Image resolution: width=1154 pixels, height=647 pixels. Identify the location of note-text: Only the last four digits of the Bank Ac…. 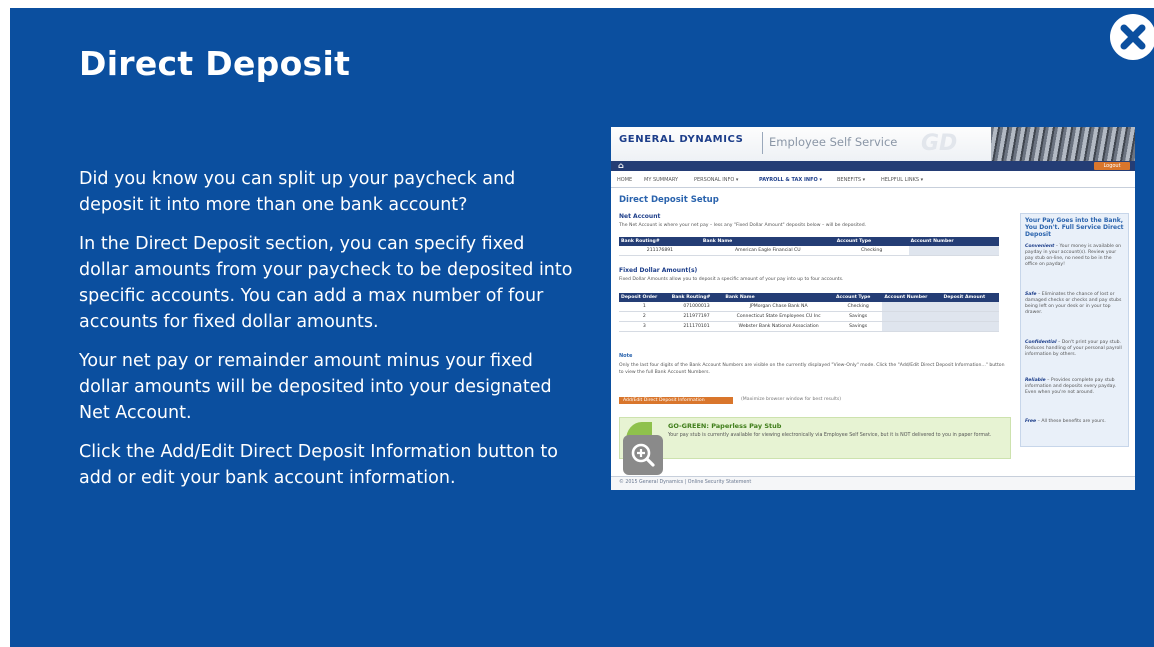
(812, 369).